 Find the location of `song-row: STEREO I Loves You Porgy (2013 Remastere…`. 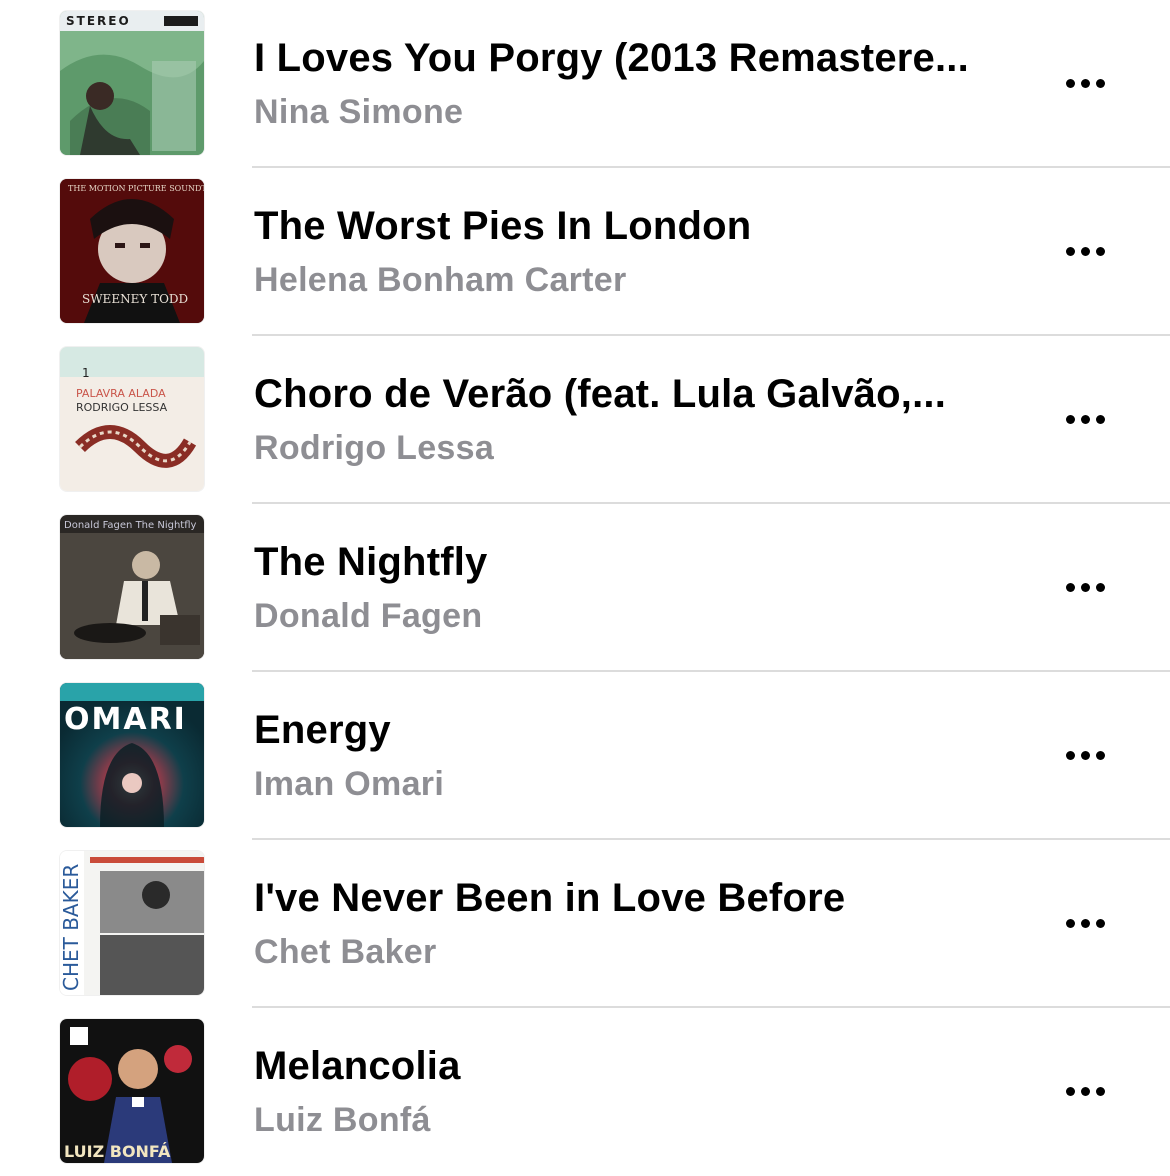

song-row: STEREO I Loves You Porgy (2013 Remastere… is located at coordinates (585, 84).